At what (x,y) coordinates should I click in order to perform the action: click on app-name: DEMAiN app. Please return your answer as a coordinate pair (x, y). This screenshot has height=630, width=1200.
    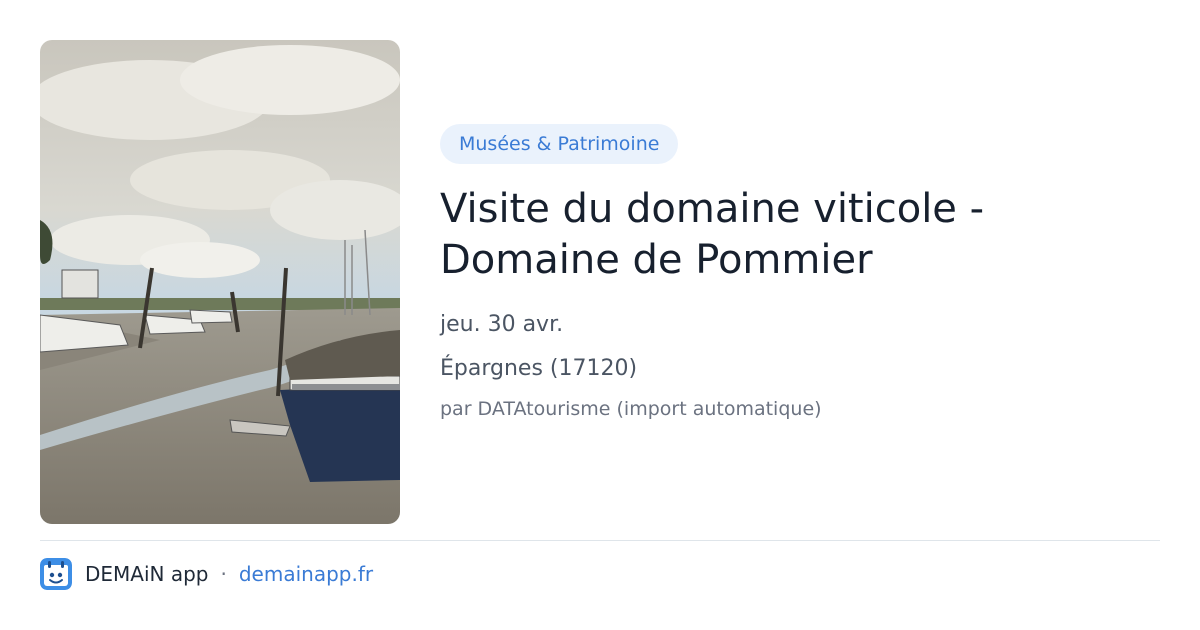
    Looking at the image, I should click on (147, 574).